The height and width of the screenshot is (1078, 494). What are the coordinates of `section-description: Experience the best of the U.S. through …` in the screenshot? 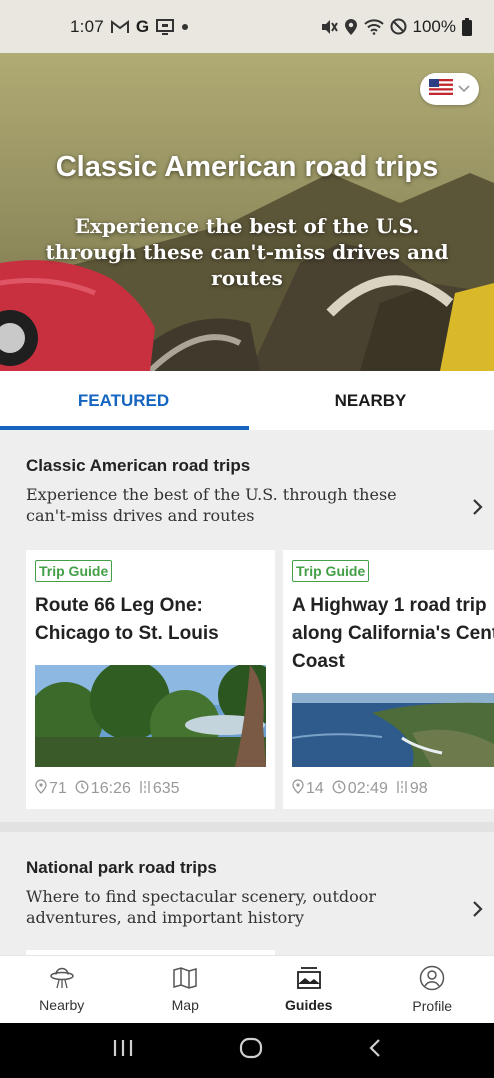 It's located at (211, 505).